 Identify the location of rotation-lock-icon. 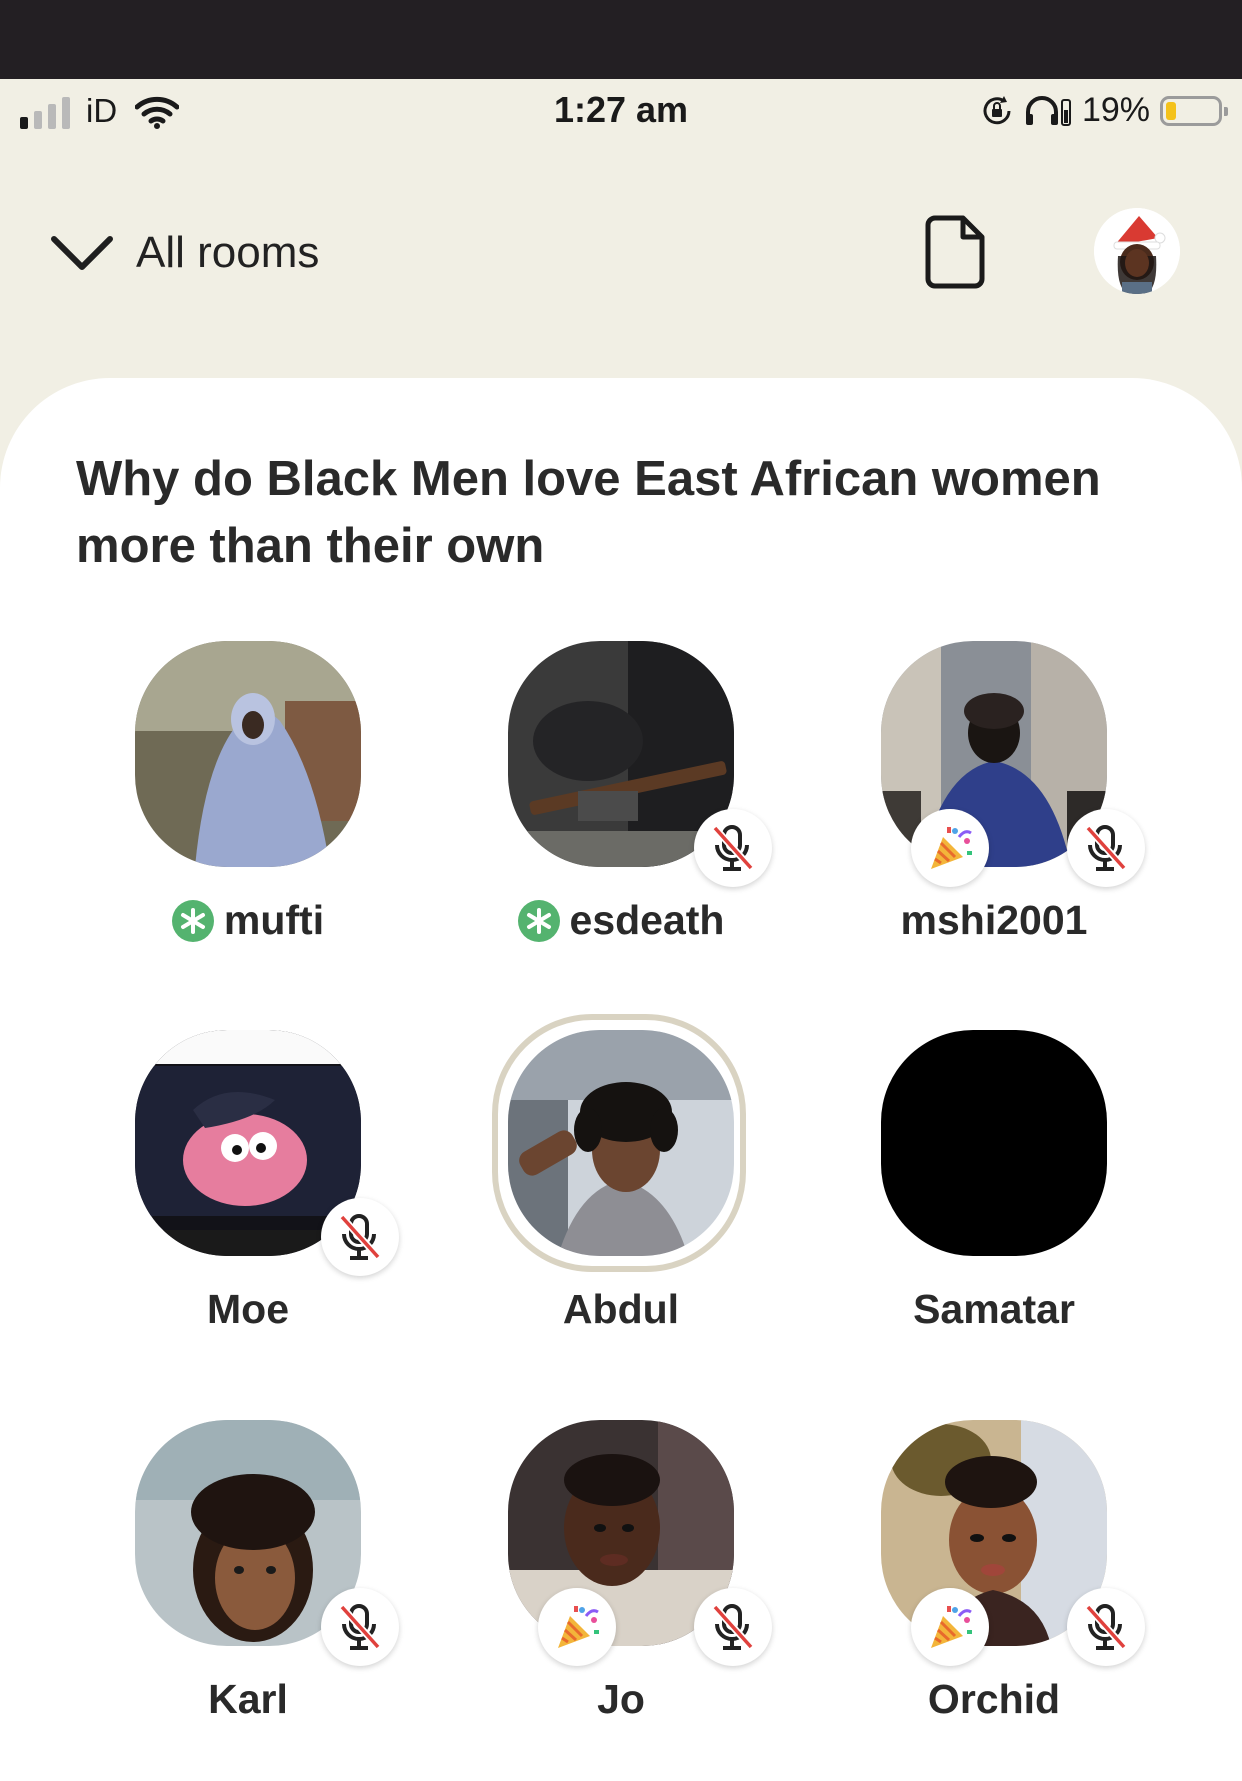
(997, 109).